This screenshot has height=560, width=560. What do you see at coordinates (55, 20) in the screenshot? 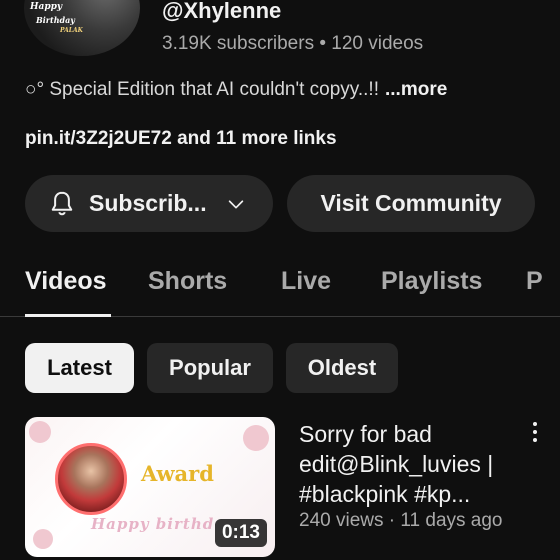
I see `avatar-text-line-2: Birthday` at bounding box center [55, 20].